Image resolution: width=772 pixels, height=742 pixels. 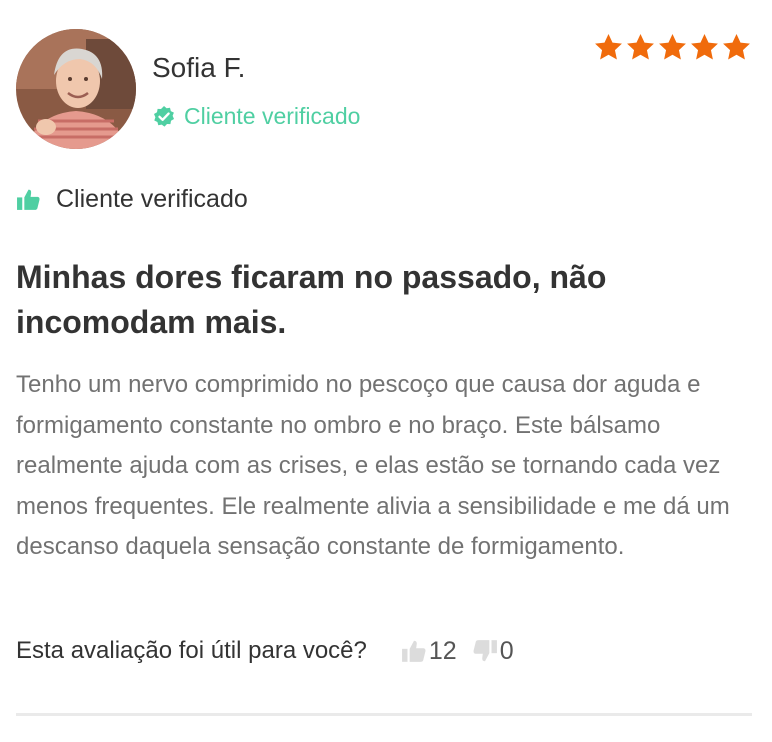 I want to click on thumbs-down-icon, so click(x=485, y=651).